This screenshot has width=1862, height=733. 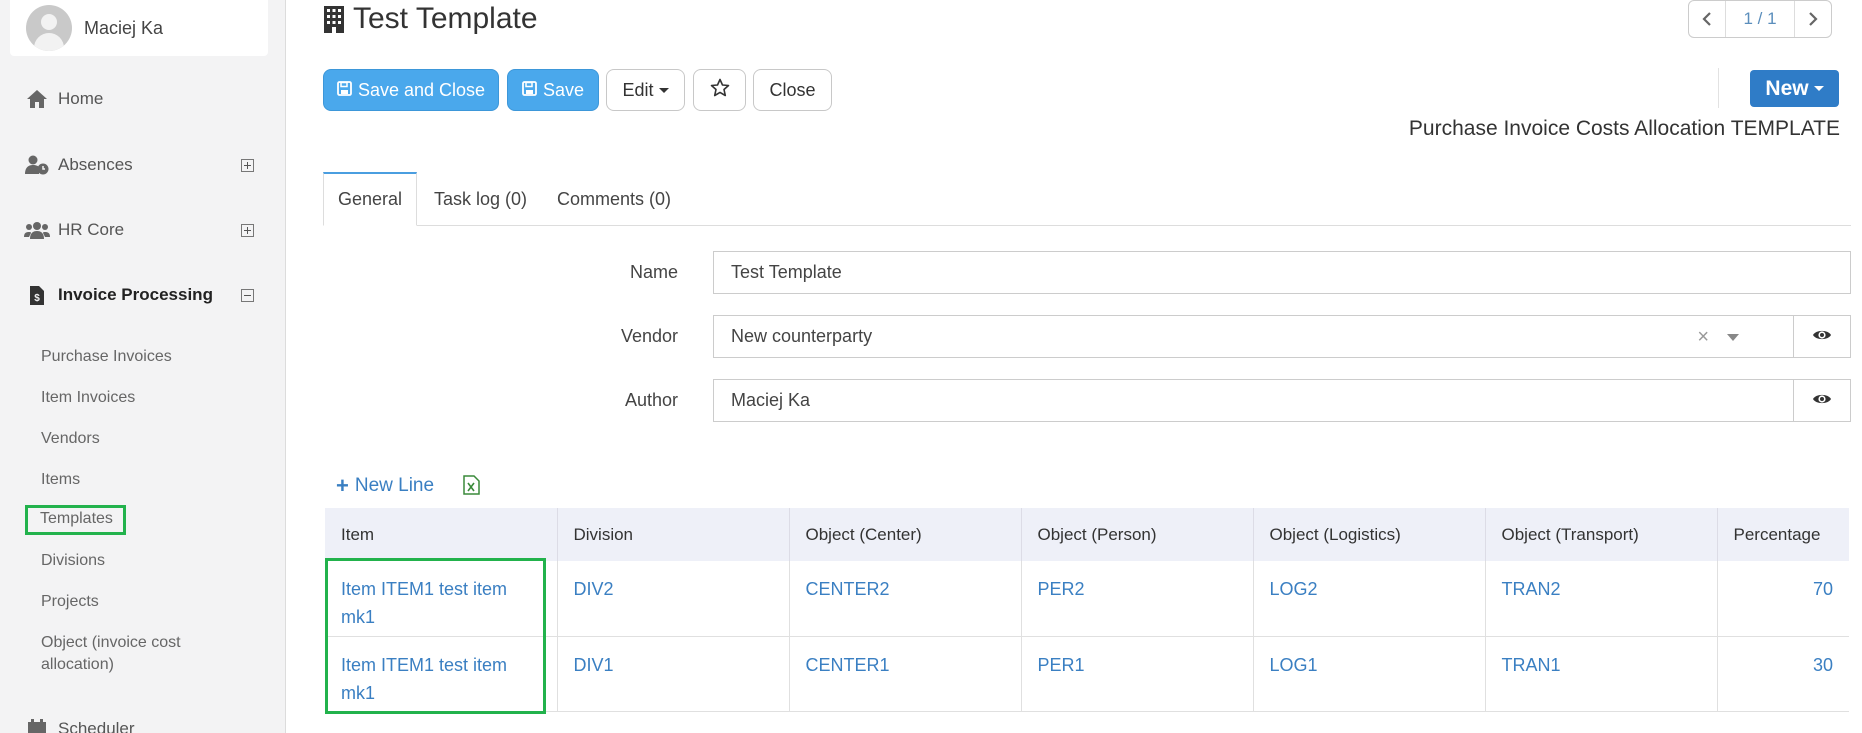 What do you see at coordinates (649, 336) in the screenshot?
I see `vendor-label: Vendor` at bounding box center [649, 336].